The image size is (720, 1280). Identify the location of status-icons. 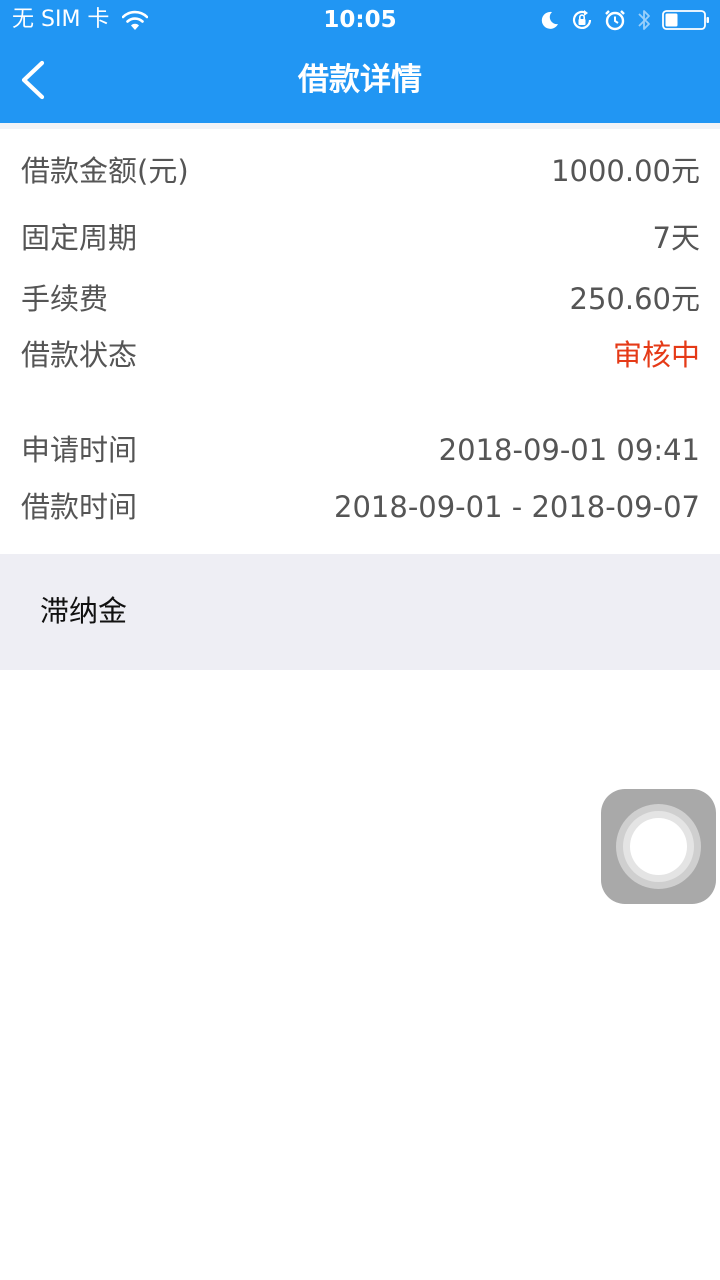
(620, 20).